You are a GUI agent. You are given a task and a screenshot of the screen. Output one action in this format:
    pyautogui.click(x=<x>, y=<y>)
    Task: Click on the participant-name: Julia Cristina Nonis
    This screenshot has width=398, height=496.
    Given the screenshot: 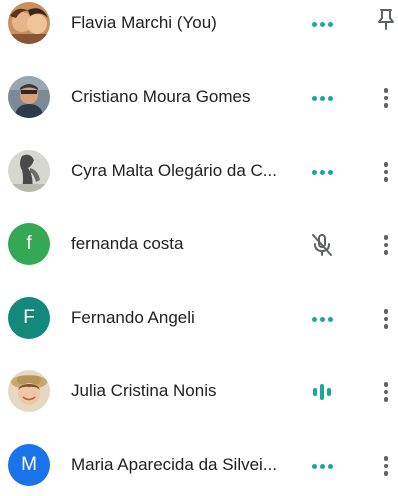 What is the action you would take?
    pyautogui.click(x=144, y=390)
    